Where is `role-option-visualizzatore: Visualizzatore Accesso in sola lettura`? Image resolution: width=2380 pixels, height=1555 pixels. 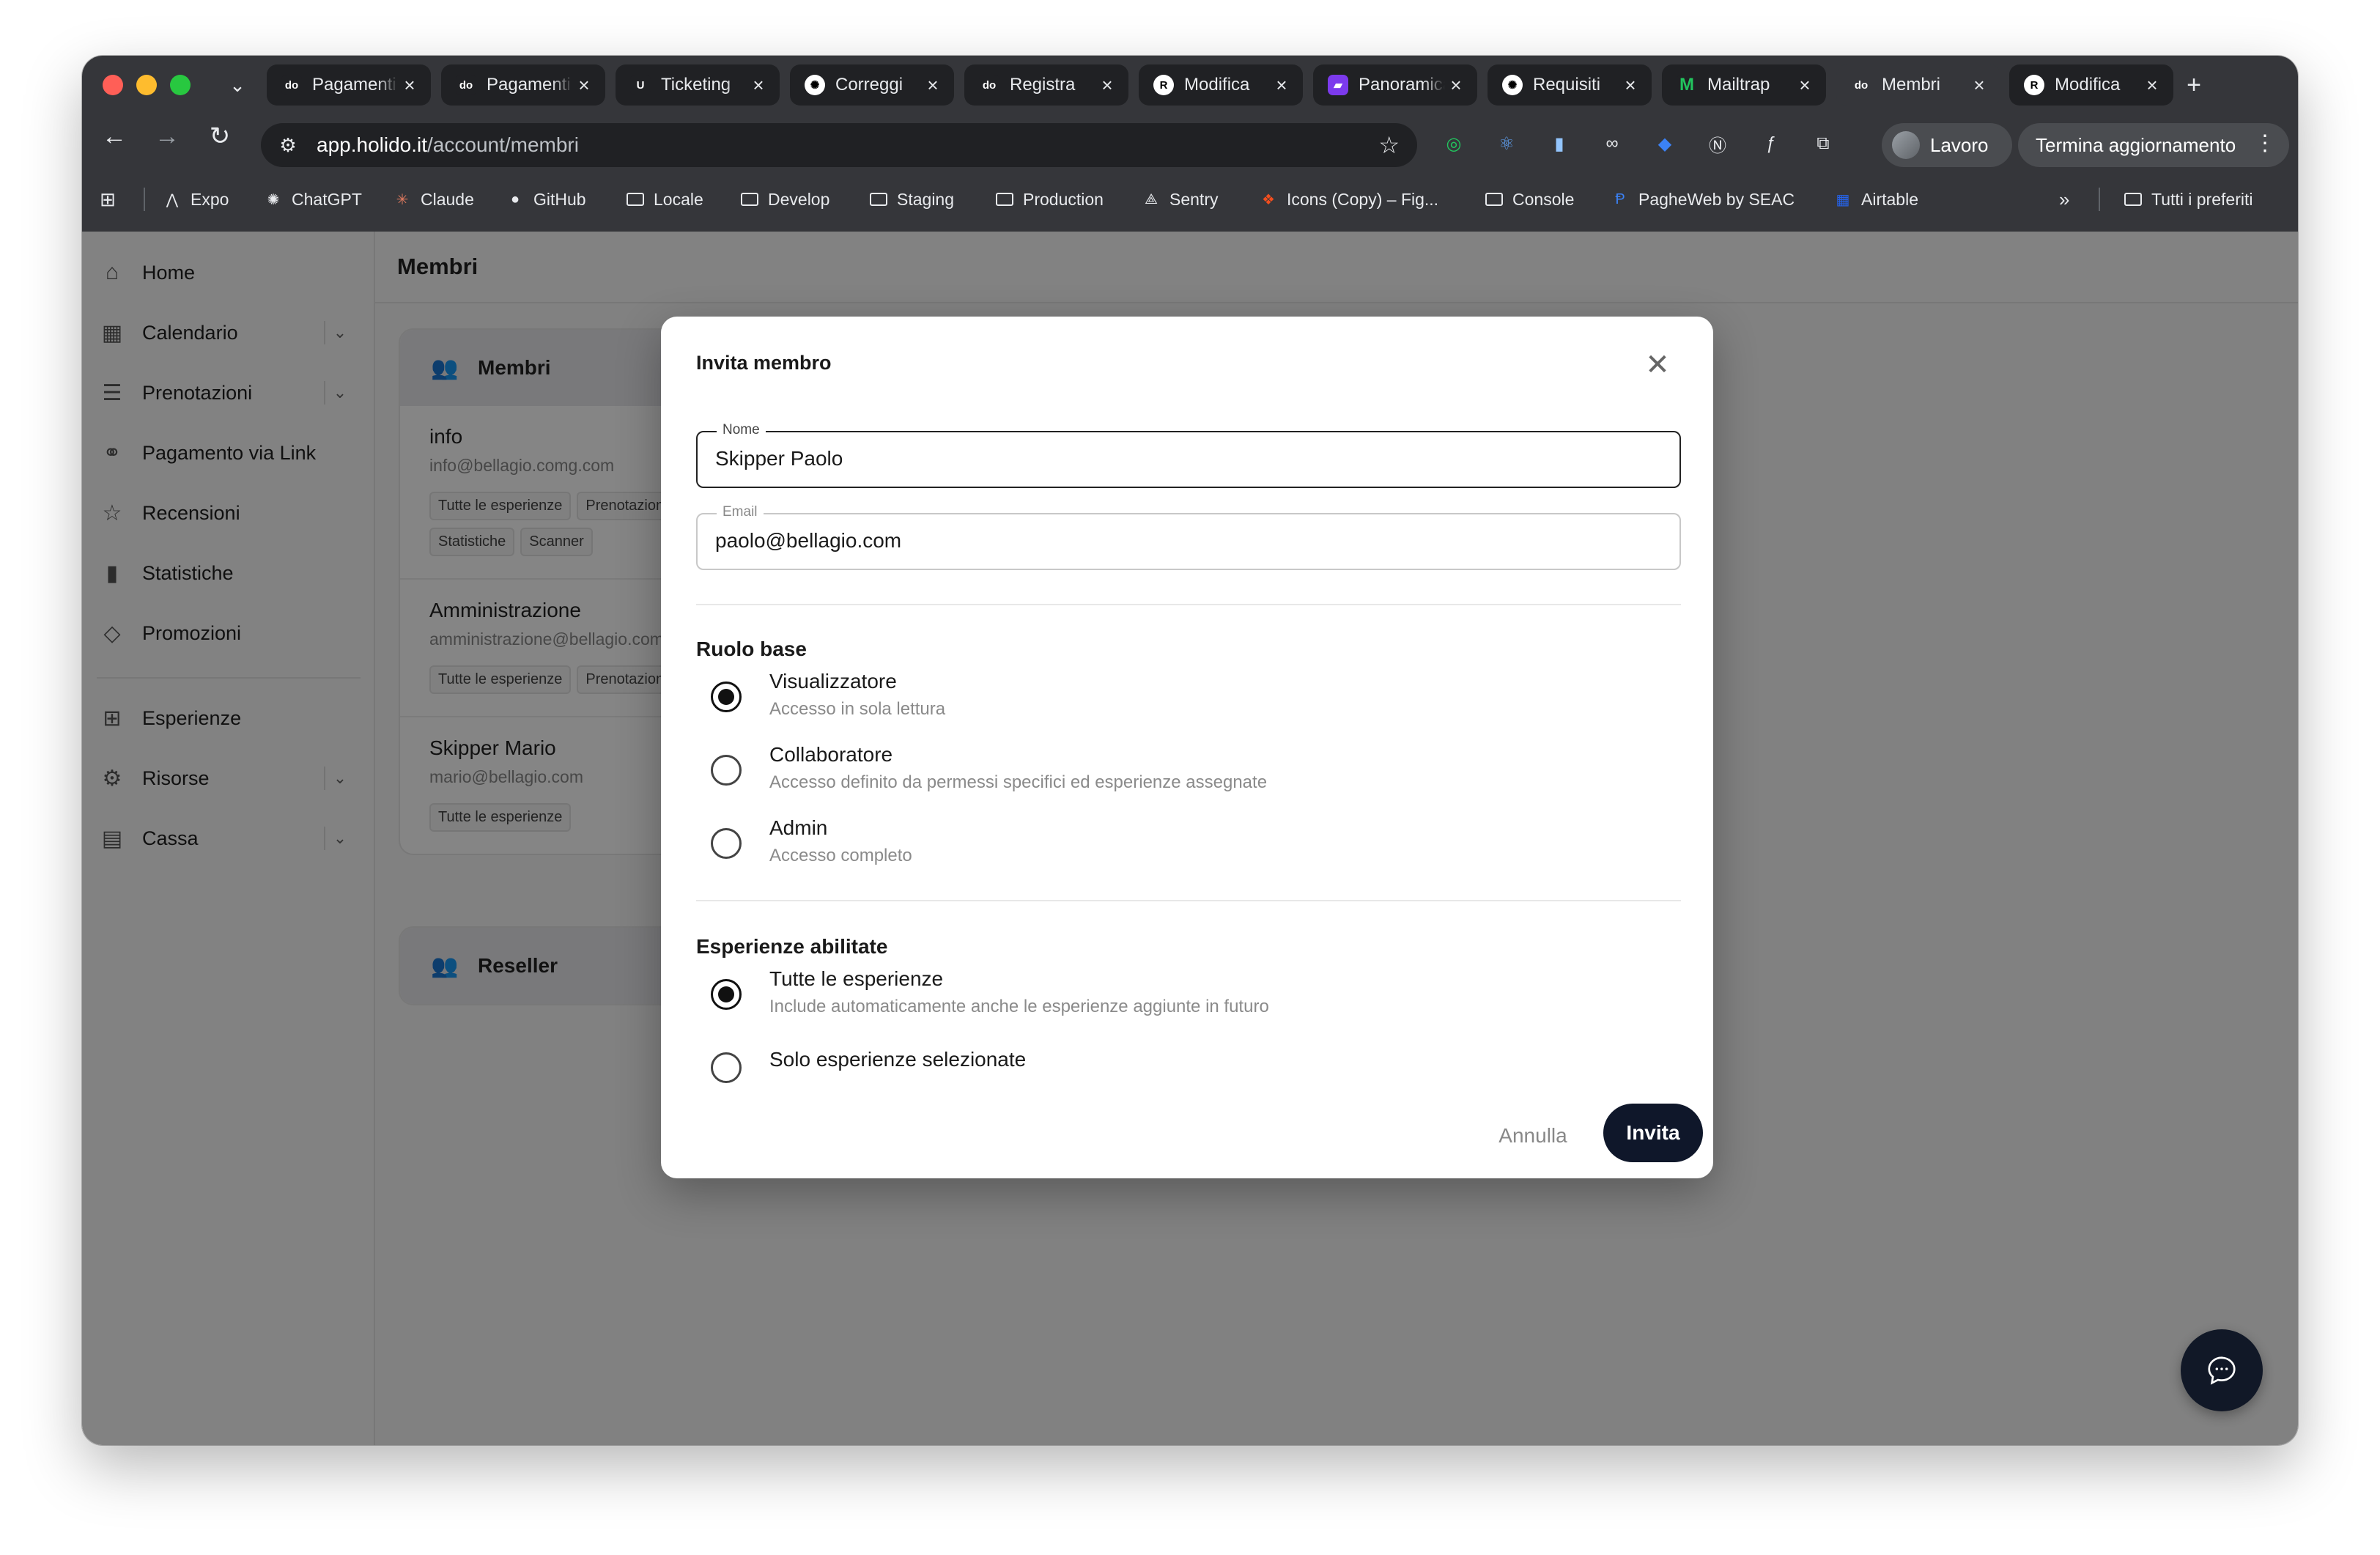
role-option-visualizzatore: Visualizzatore Accesso in sola lettura is located at coordinates (1188, 699).